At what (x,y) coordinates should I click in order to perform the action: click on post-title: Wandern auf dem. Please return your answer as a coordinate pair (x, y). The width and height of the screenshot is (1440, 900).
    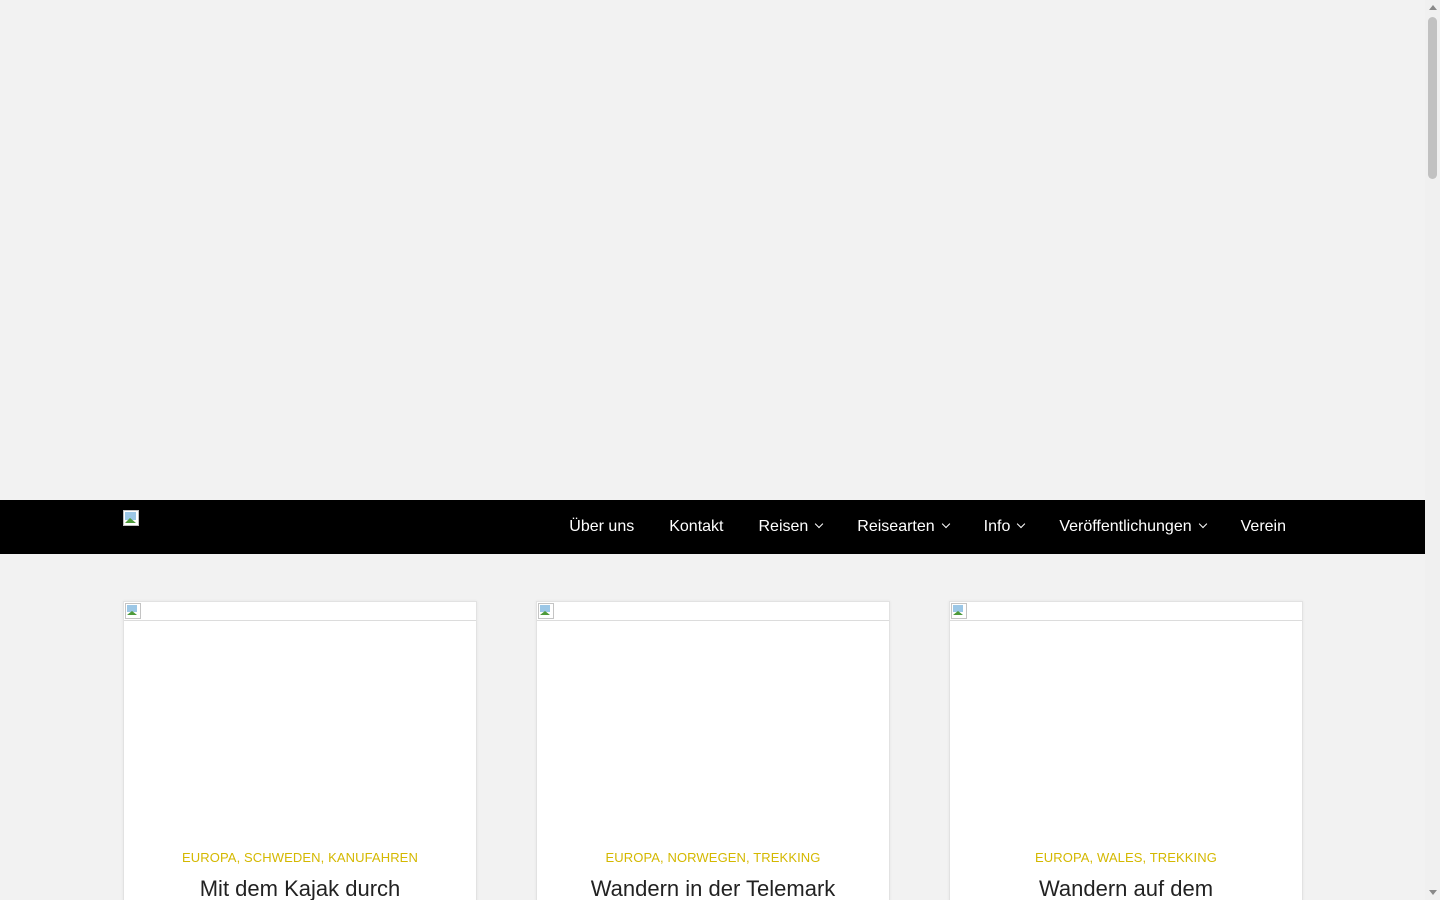
    Looking at the image, I should click on (1126, 888).